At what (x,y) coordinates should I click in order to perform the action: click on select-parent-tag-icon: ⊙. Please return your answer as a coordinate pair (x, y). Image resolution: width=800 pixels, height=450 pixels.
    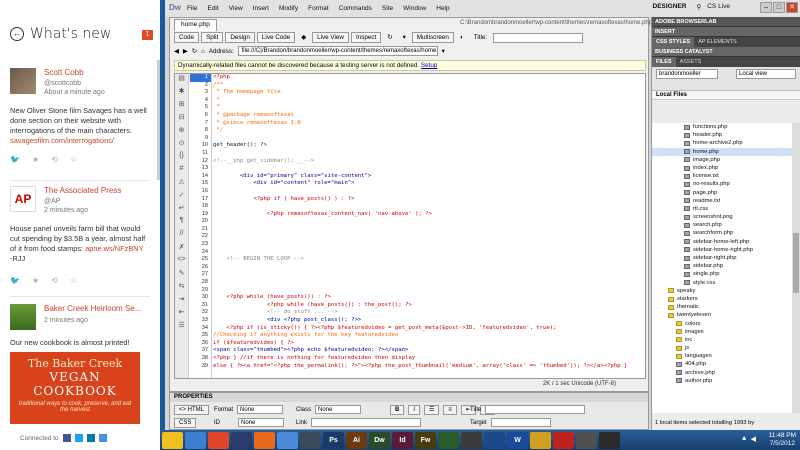
    Looking at the image, I should click on (181, 145).